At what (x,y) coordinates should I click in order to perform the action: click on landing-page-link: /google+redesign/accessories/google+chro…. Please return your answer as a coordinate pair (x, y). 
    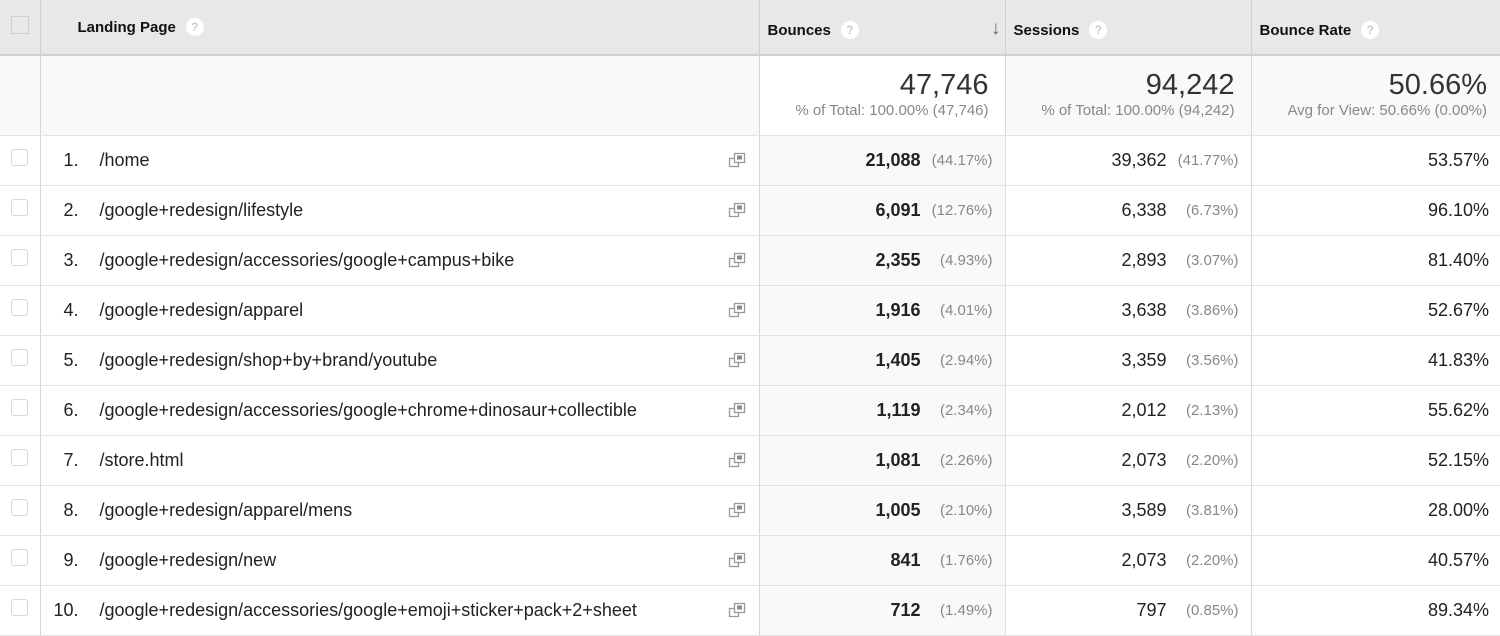
    Looking at the image, I should click on (413, 410).